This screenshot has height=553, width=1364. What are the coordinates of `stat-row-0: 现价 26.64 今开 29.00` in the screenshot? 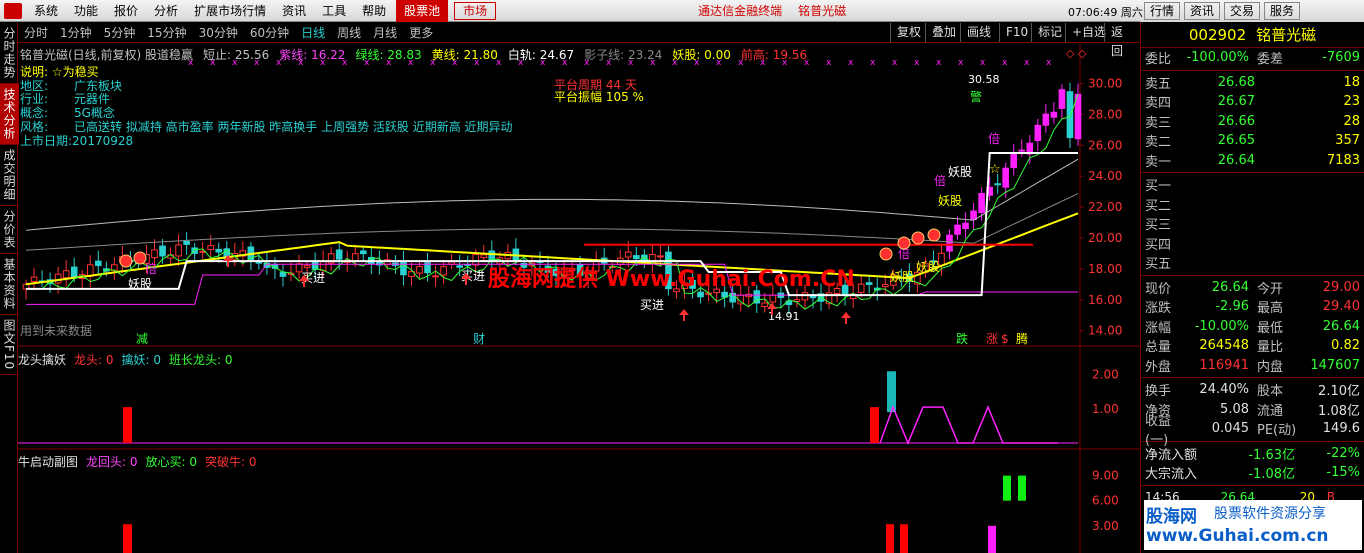 It's located at (1252, 288).